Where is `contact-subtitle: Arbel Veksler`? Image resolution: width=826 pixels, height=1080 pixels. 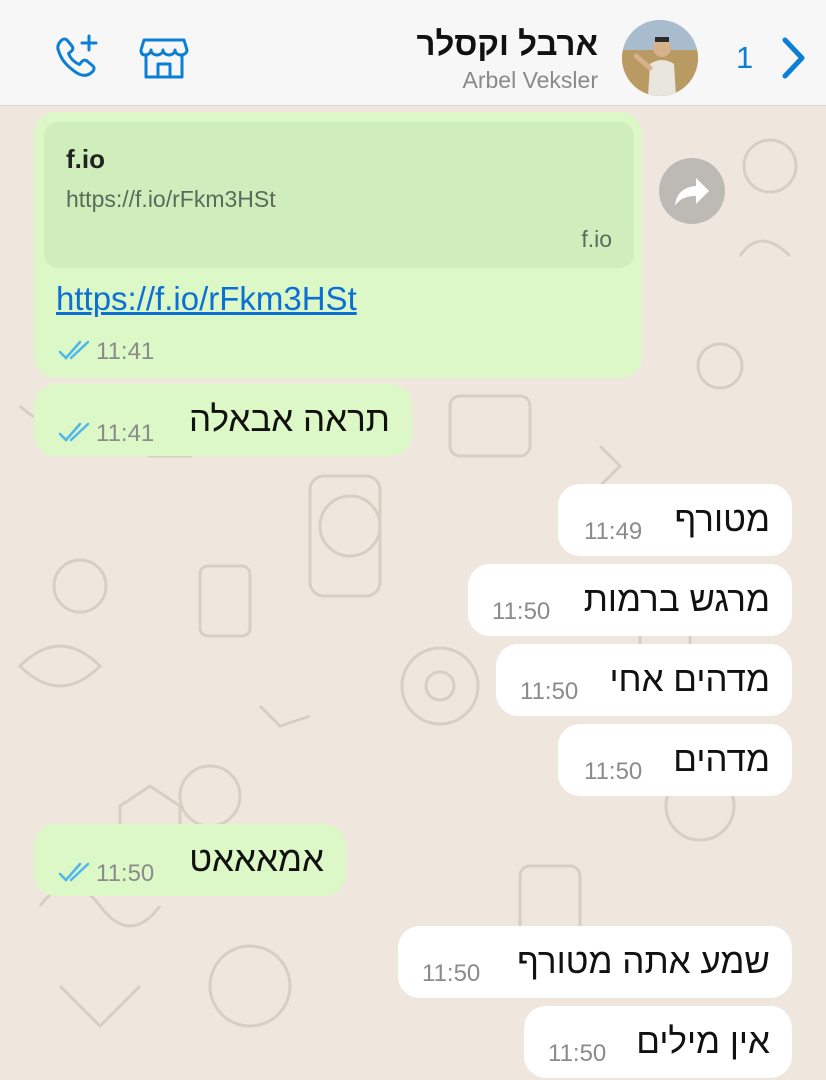
contact-subtitle: Arbel Veksler is located at coordinates (530, 80).